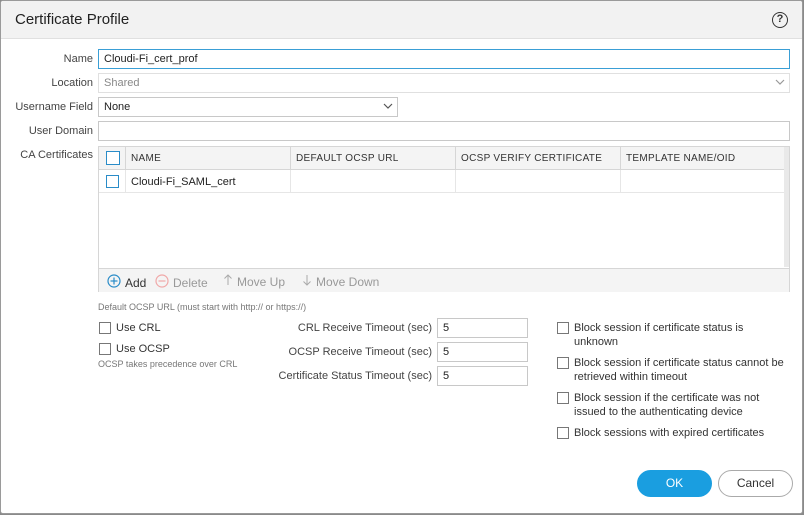 This screenshot has width=804, height=515. Describe the element at coordinates (482, 352) in the screenshot. I see `ocsp-receive-timeout-input: 5` at that location.